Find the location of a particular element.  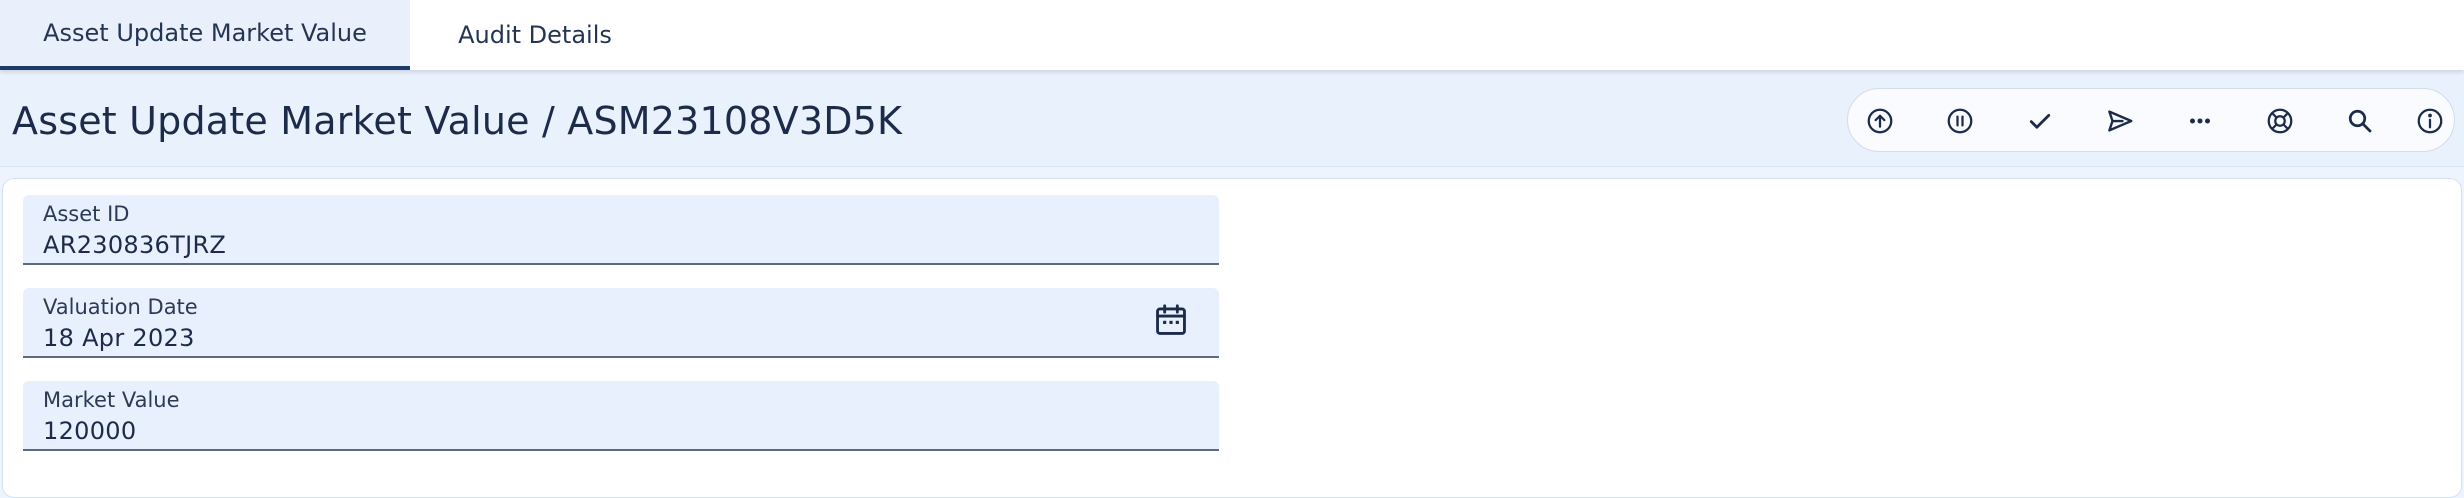

asset-id-value: AR230836TJRZ is located at coordinates (135, 245).